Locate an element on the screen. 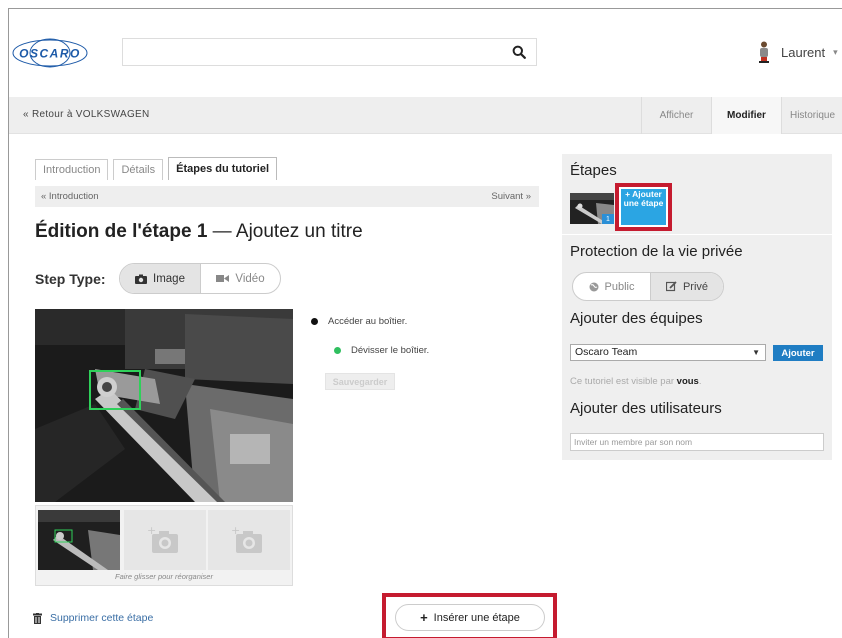 This screenshot has width=842, height=638. visibility-note-suffix: . is located at coordinates (700, 381).